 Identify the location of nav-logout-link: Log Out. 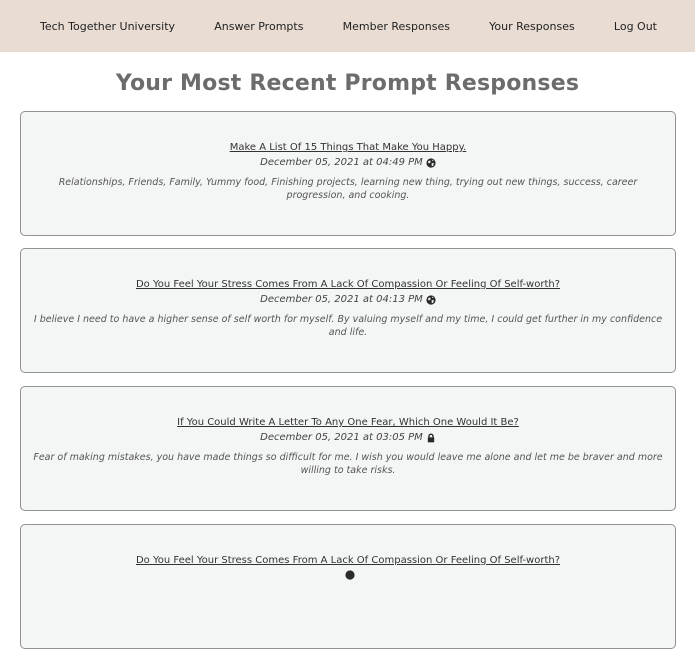
(635, 26).